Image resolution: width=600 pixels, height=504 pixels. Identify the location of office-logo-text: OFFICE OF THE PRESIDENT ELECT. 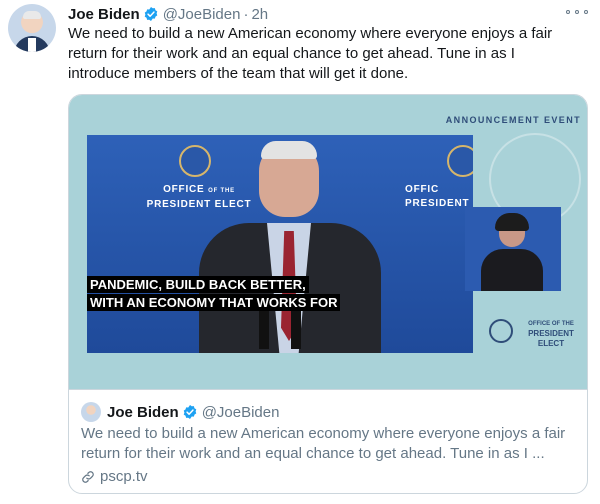
(551, 334).